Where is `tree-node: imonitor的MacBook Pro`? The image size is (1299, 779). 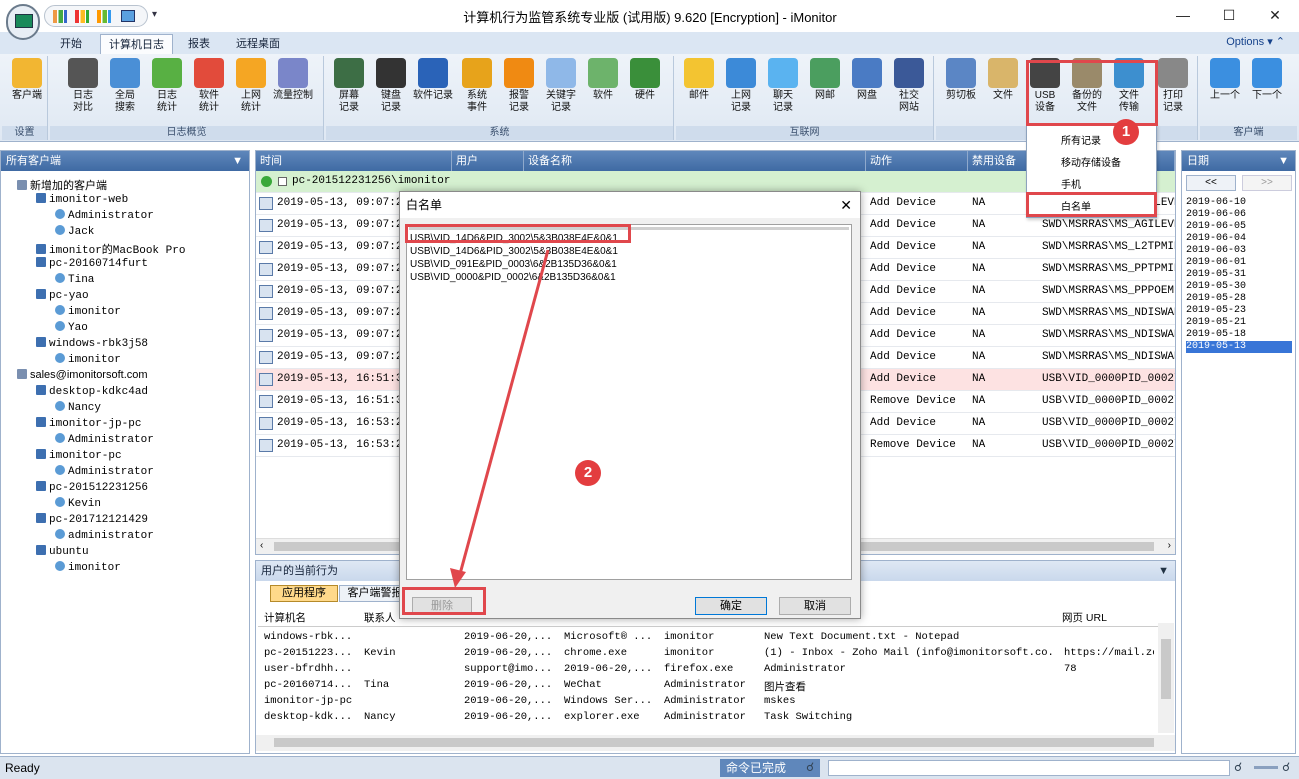
tree-node: imonitor的MacBook Pro is located at coordinates (110, 249).